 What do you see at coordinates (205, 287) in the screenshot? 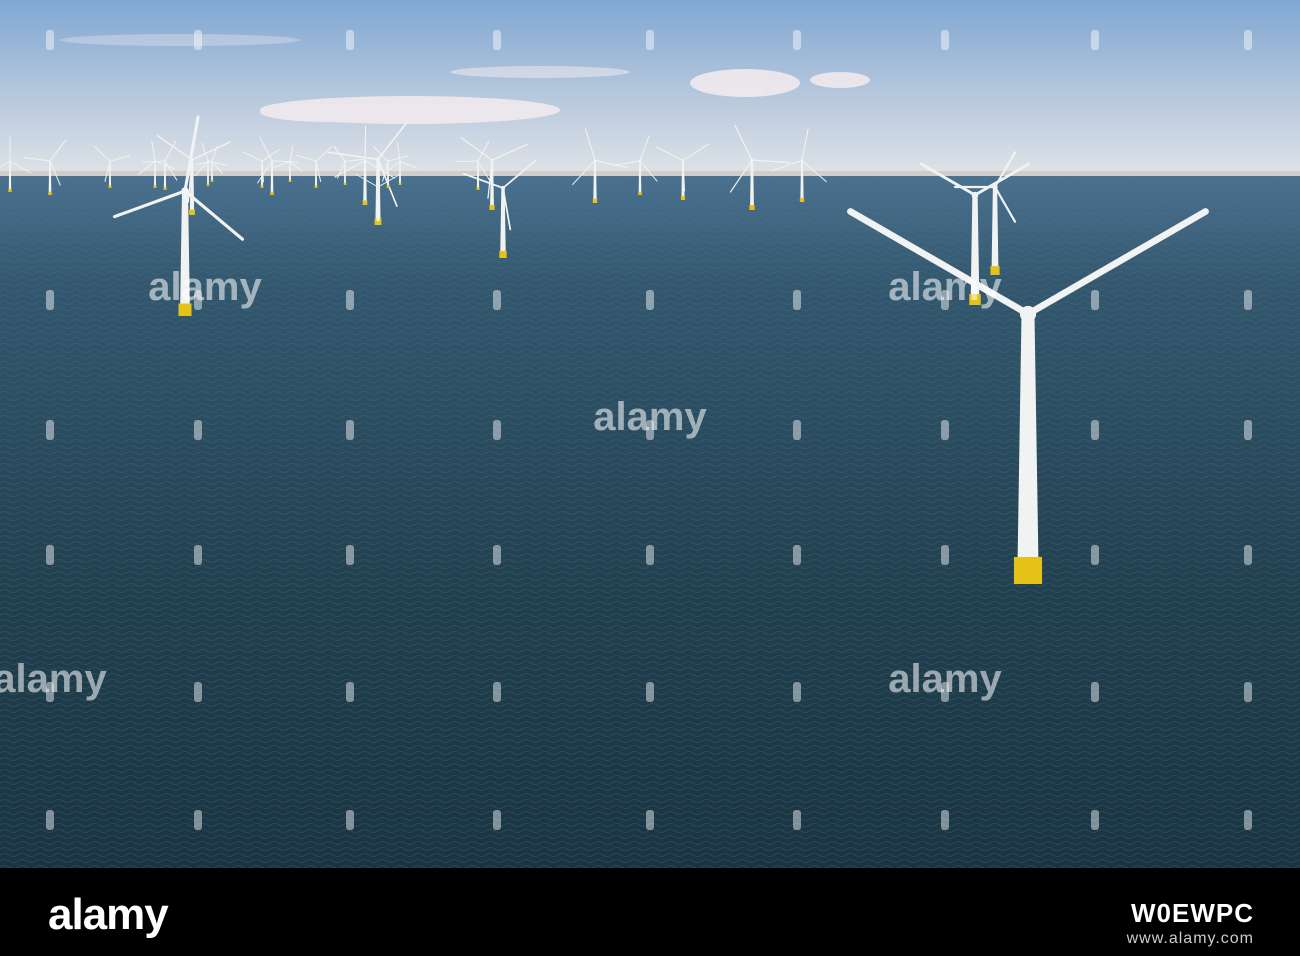
I see `watermark-text: alamy` at bounding box center [205, 287].